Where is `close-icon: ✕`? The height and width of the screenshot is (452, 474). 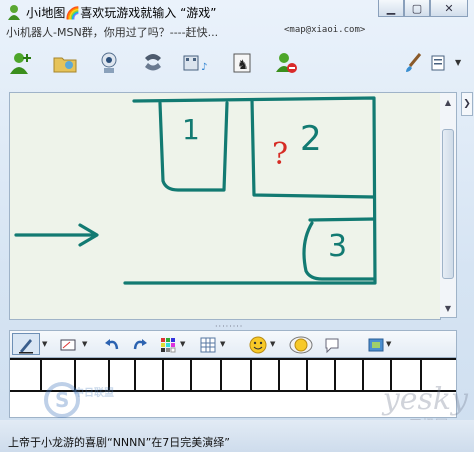
close-icon: ✕ is located at coordinates (449, 8).